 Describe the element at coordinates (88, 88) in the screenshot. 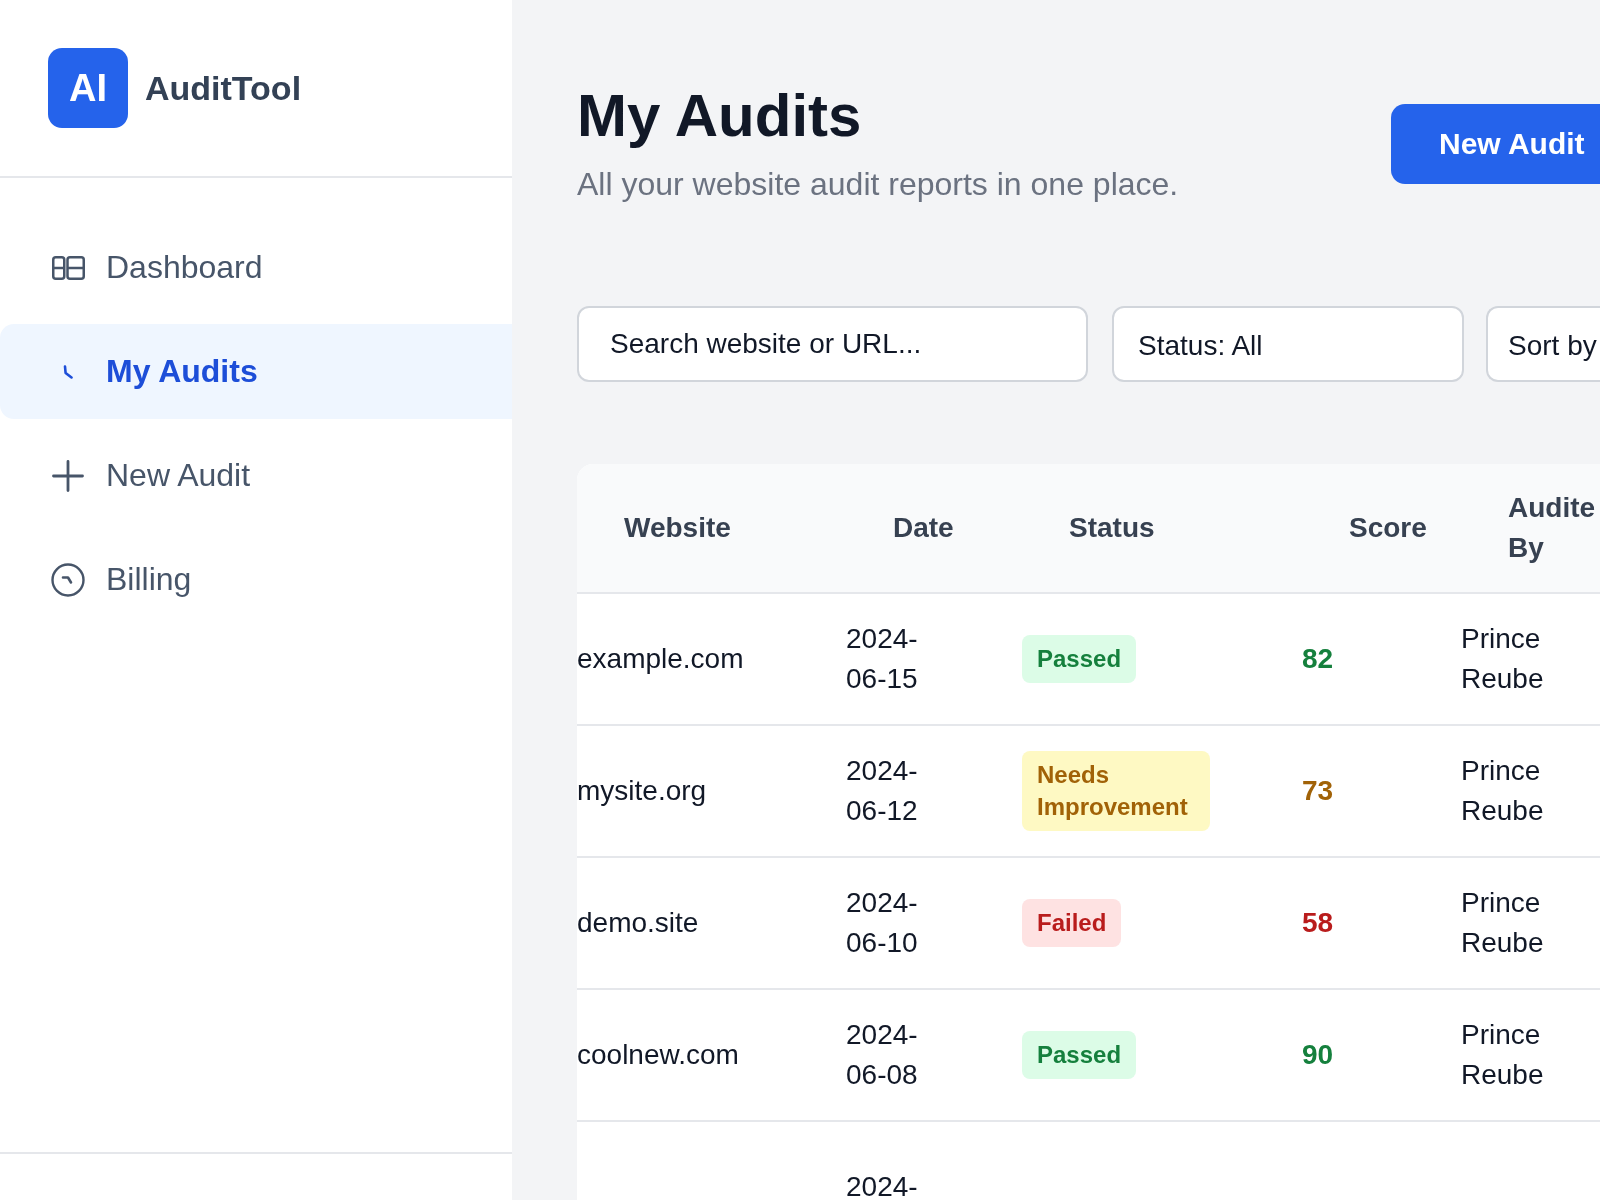

I see `logo-mark: AI` at that location.